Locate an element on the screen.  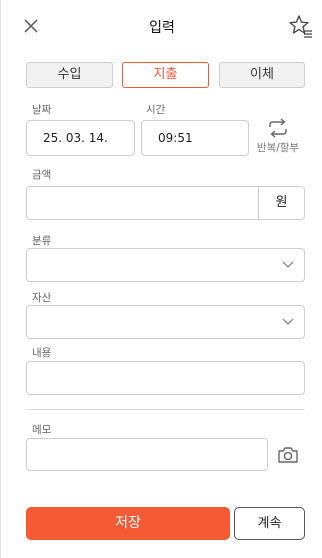
favorite-button is located at coordinates (301, 27).